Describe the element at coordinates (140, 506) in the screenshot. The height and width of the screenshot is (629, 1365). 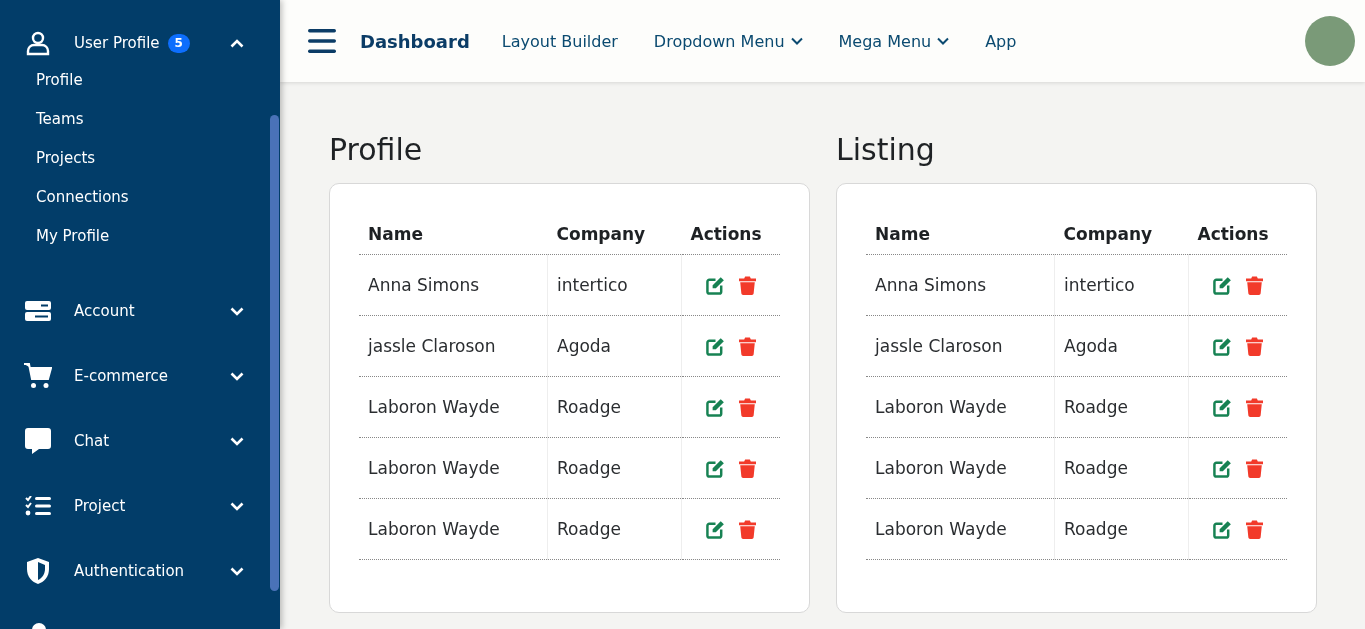
I see `sidebar-item: Project` at that location.